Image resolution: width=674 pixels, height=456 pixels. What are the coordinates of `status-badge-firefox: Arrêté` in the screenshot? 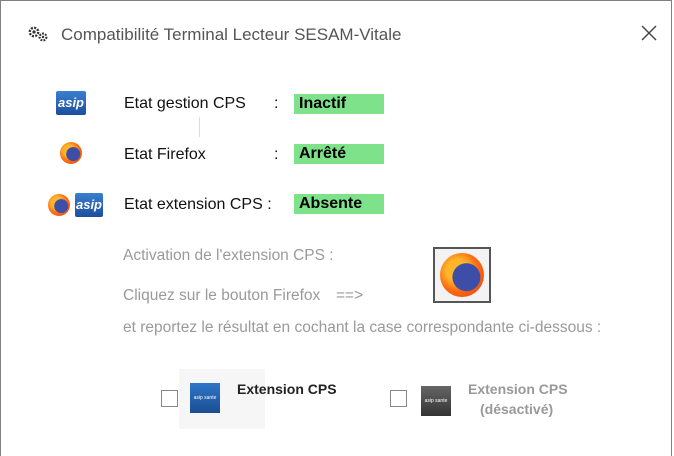 It's located at (339, 154).